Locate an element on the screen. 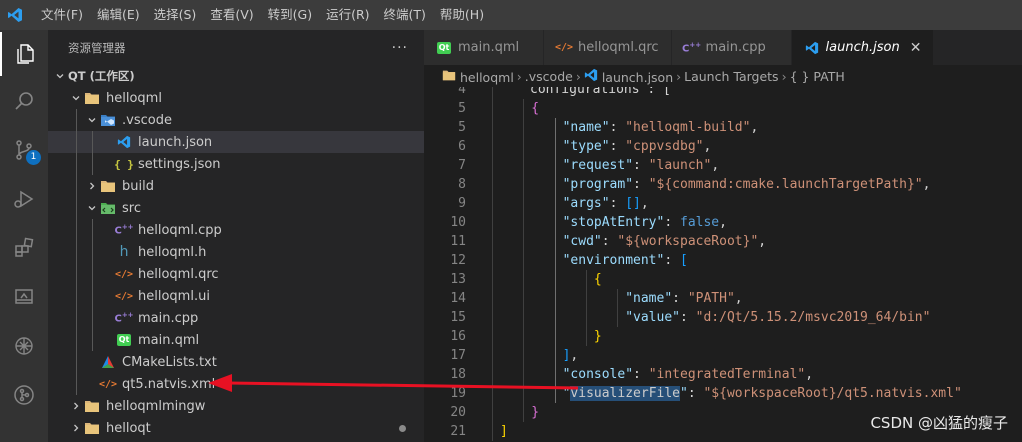 The width and height of the screenshot is (1022, 442). code-line: 4 configurations": [ is located at coordinates (723, 93).